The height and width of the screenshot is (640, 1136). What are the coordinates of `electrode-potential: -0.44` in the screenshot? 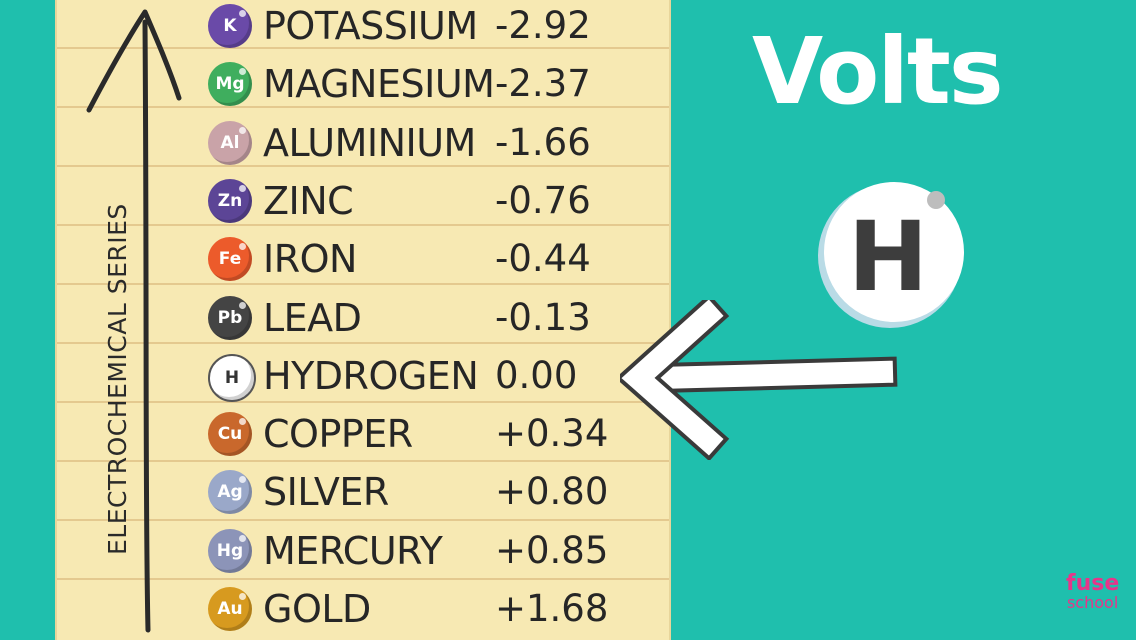 It's located at (543, 259).